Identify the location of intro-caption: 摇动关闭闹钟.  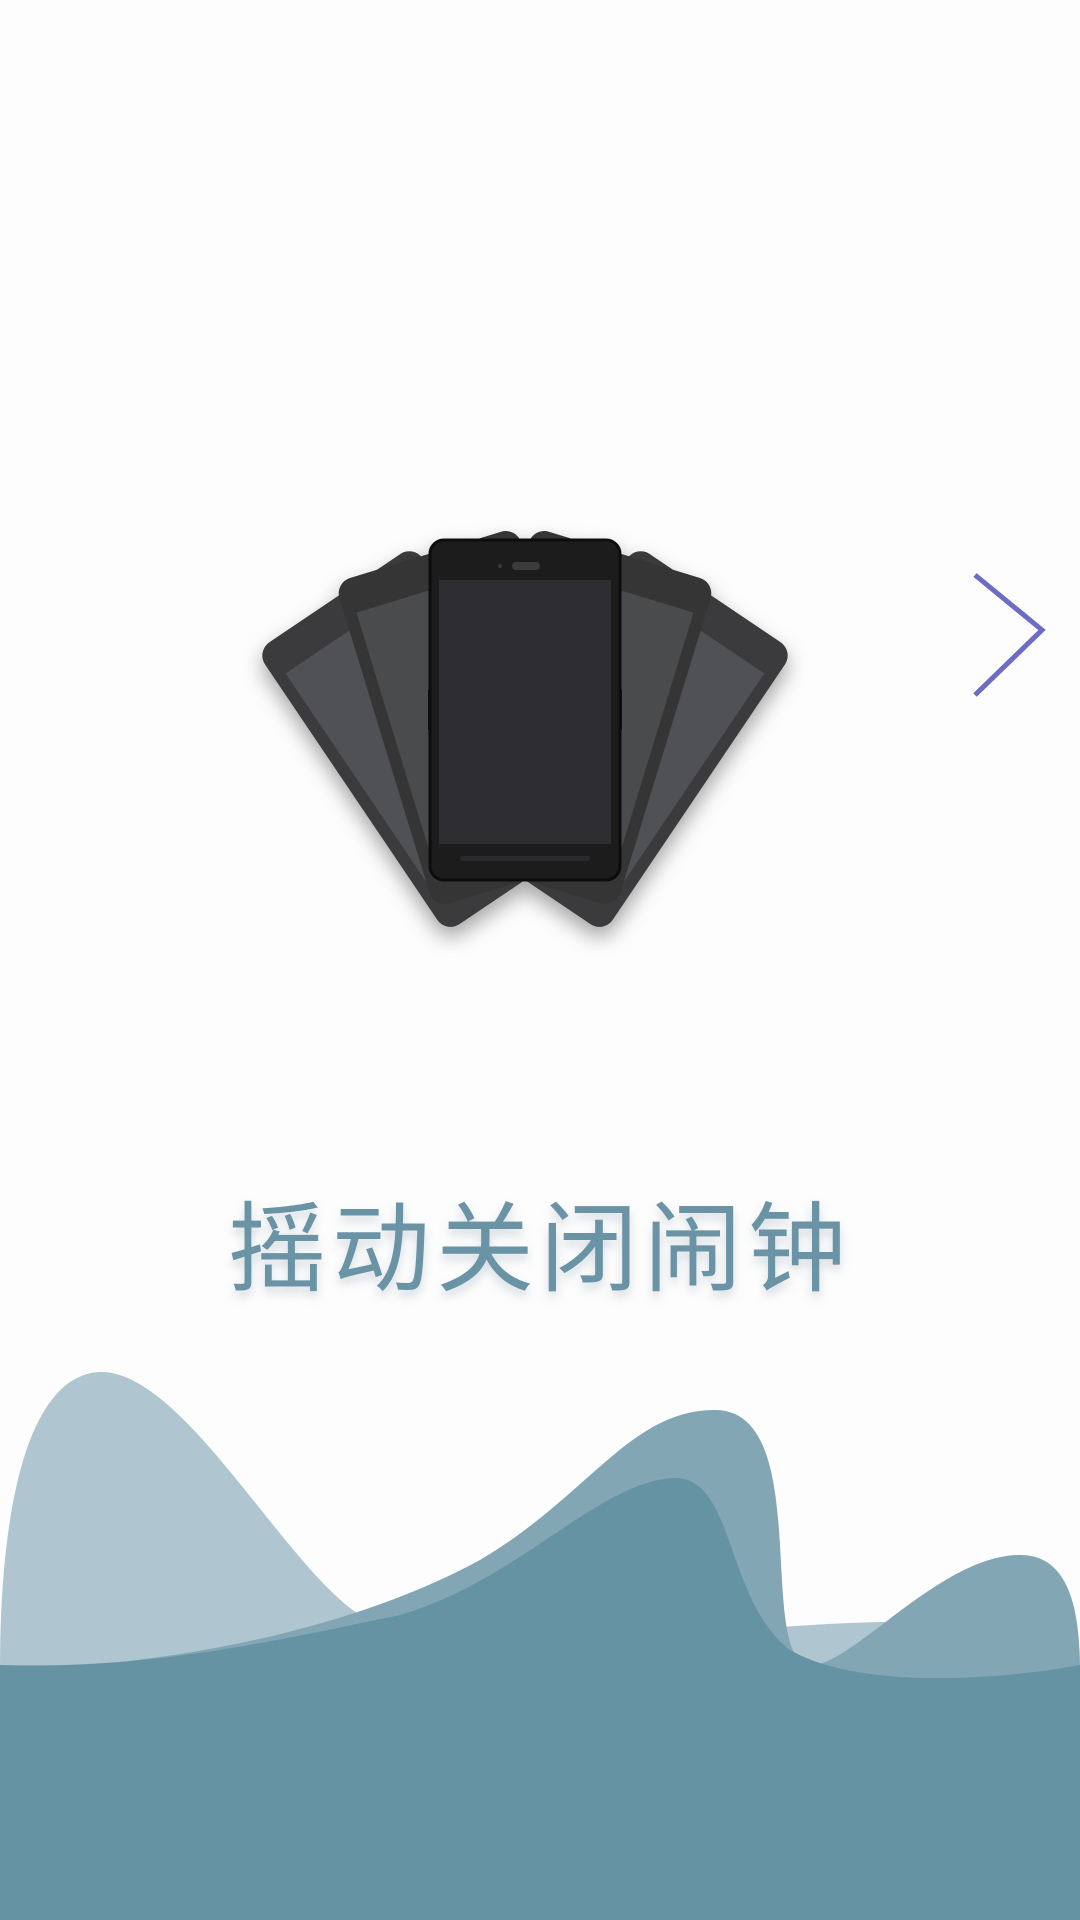
(539, 1250).